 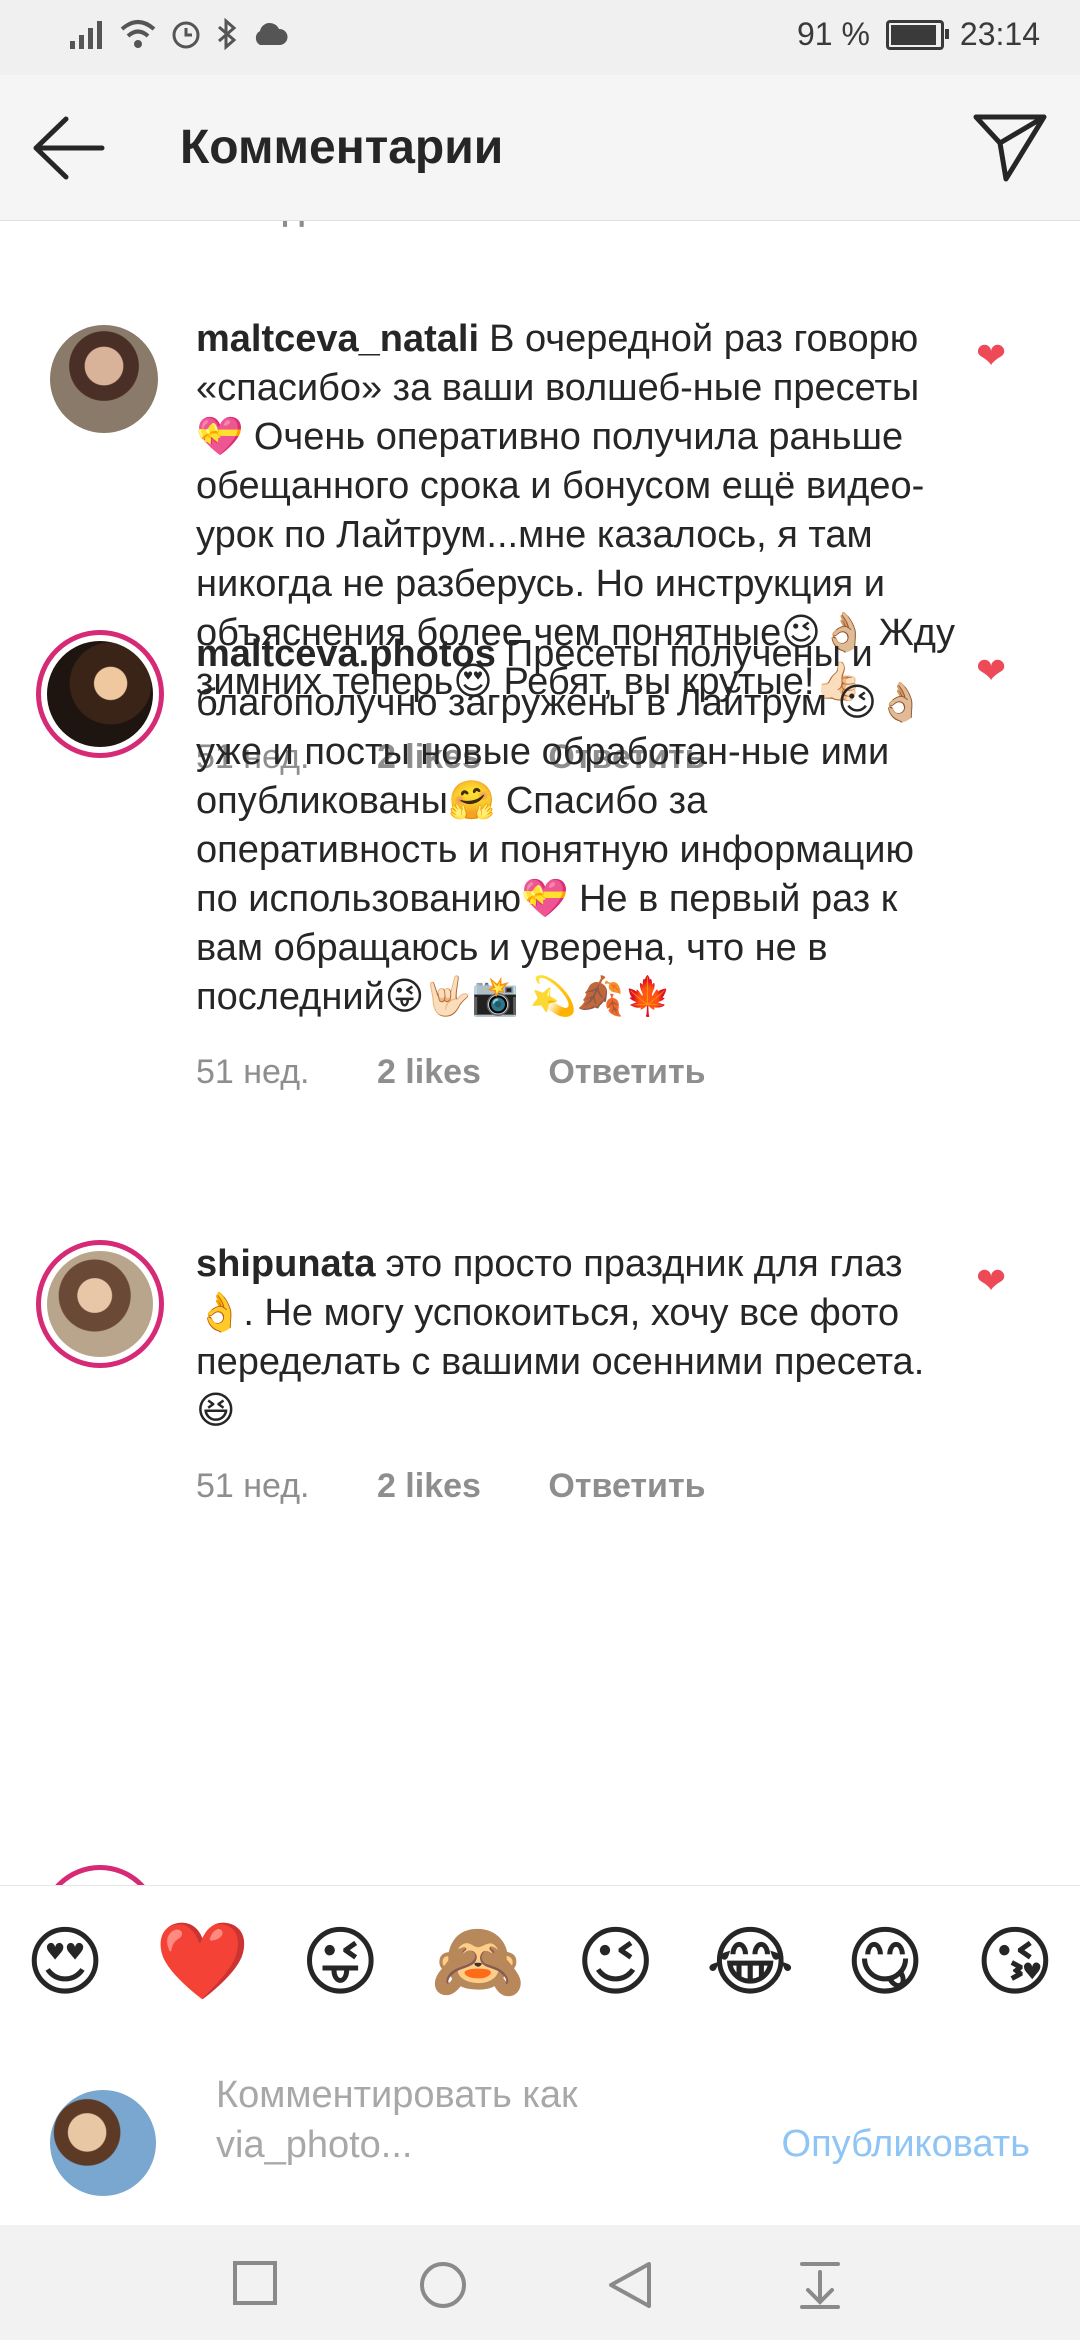 What do you see at coordinates (540, 148) in the screenshot?
I see `top-bar: Комментарии` at bounding box center [540, 148].